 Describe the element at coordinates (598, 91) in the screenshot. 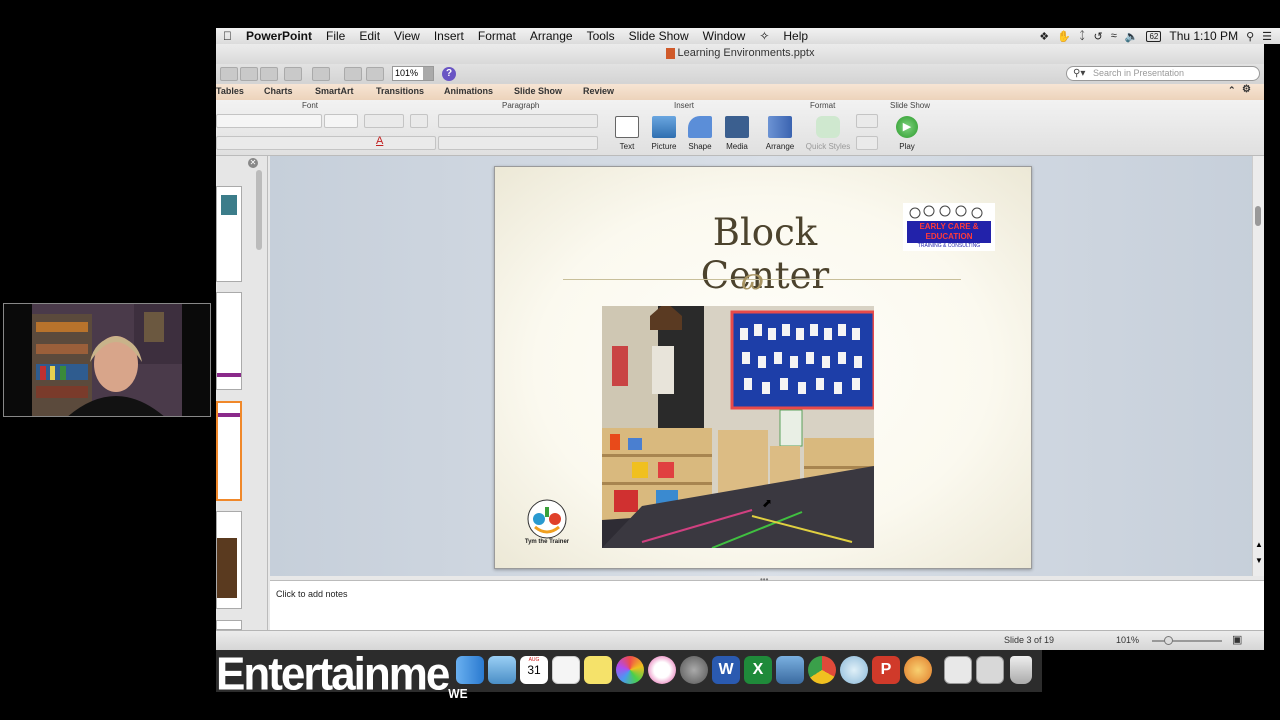

I see `tab-review: Review` at that location.